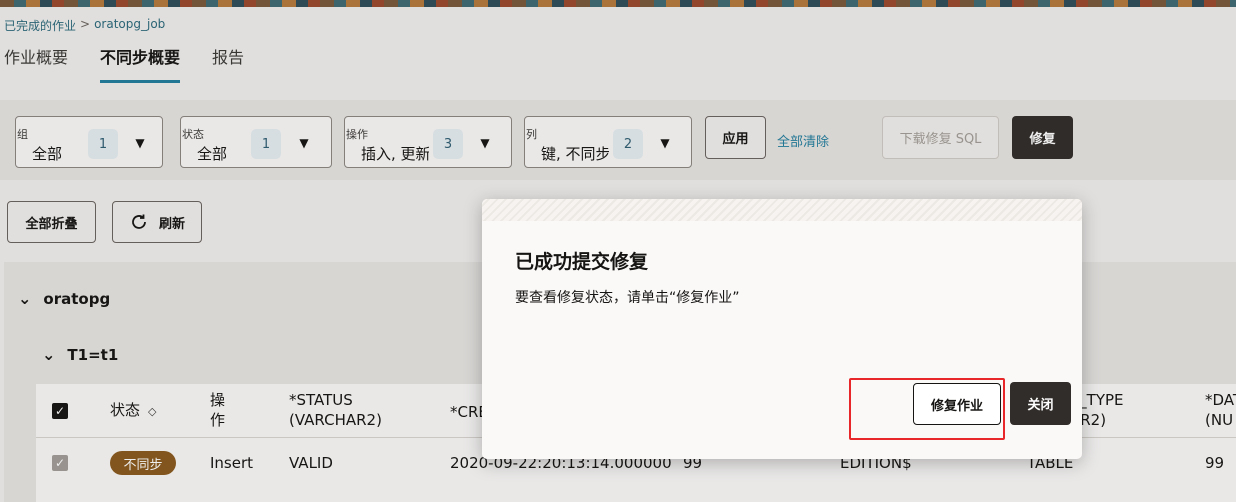 Image resolution: width=1236 pixels, height=502 pixels. What do you see at coordinates (627, 298) in the screenshot?
I see `dialog-message: 要查看修复状态，请单击“修复作业”` at bounding box center [627, 298].